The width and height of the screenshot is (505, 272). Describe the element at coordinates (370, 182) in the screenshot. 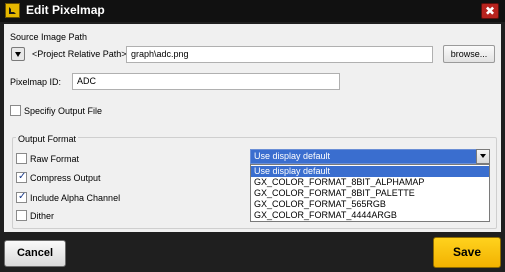

I see `color-format-option: GX_COLOR_FORMAT_8BIT_ALPHAMAP` at that location.